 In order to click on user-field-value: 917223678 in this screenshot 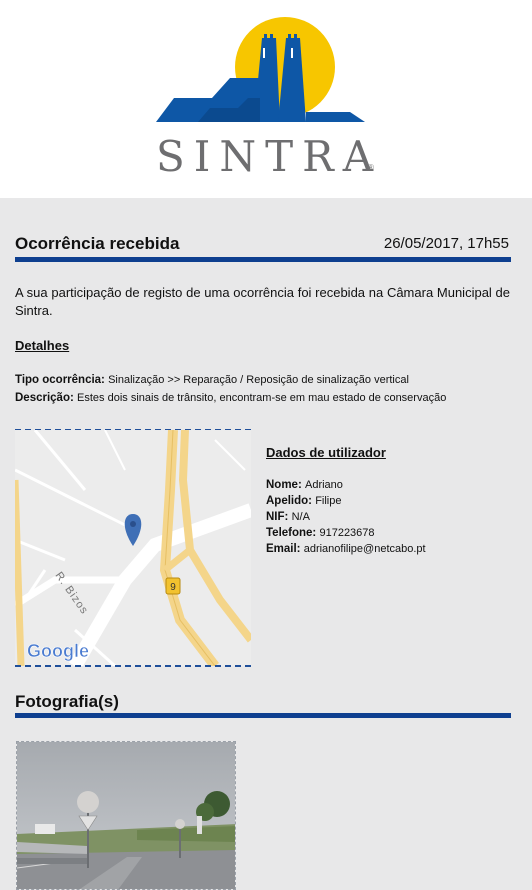, I will do `click(347, 533)`.